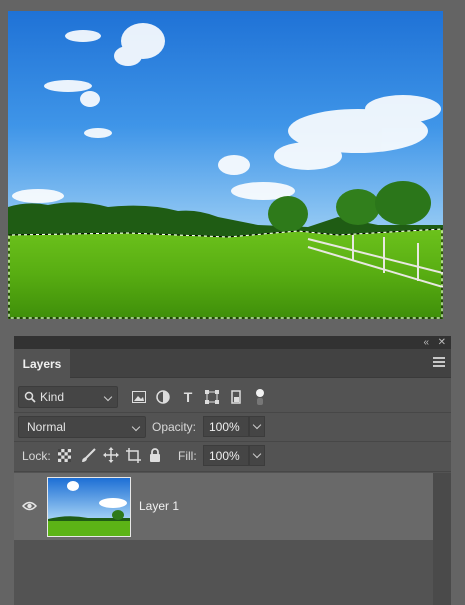 The image size is (465, 605). Describe the element at coordinates (187, 456) in the screenshot. I see `fill-label: Fill:` at that location.